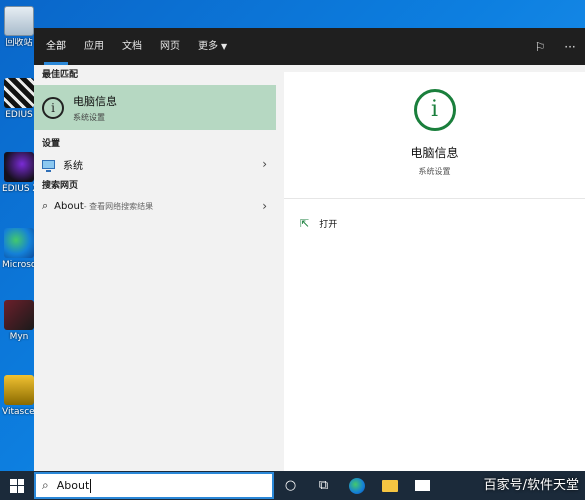 The image size is (585, 500). I want to click on best-match-title: 电脑信息, so click(95, 101).